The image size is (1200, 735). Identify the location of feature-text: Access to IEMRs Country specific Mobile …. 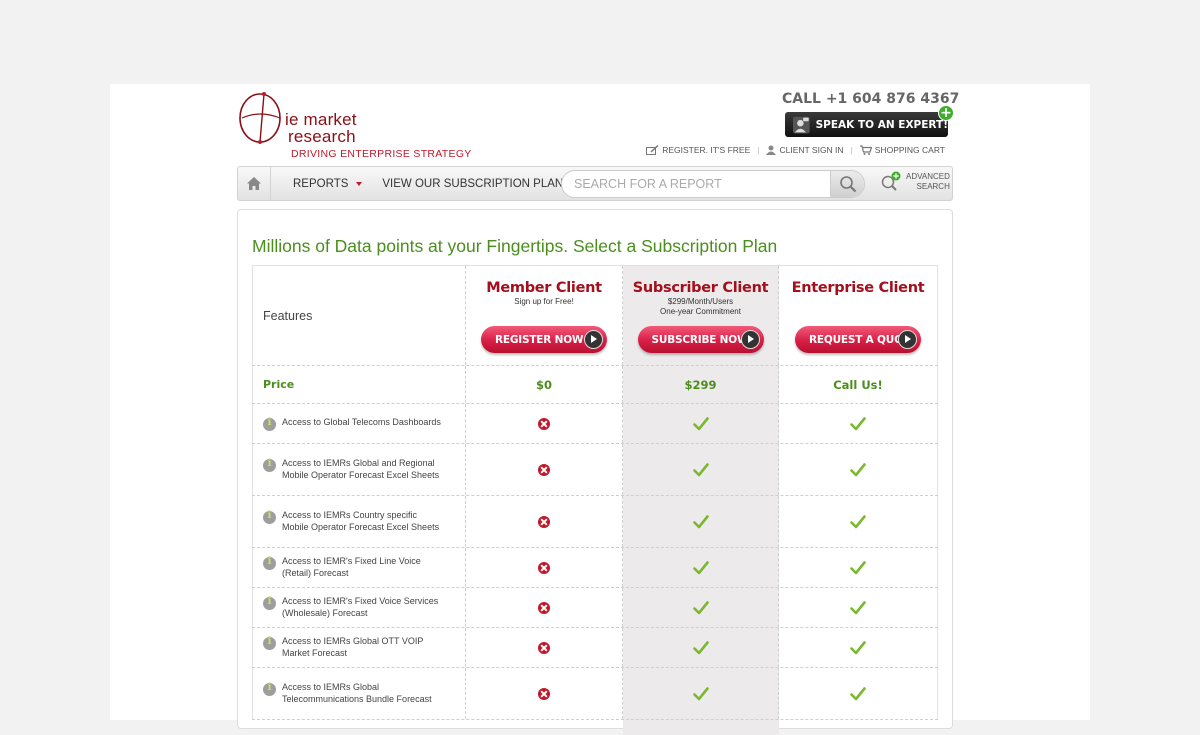
(361, 521).